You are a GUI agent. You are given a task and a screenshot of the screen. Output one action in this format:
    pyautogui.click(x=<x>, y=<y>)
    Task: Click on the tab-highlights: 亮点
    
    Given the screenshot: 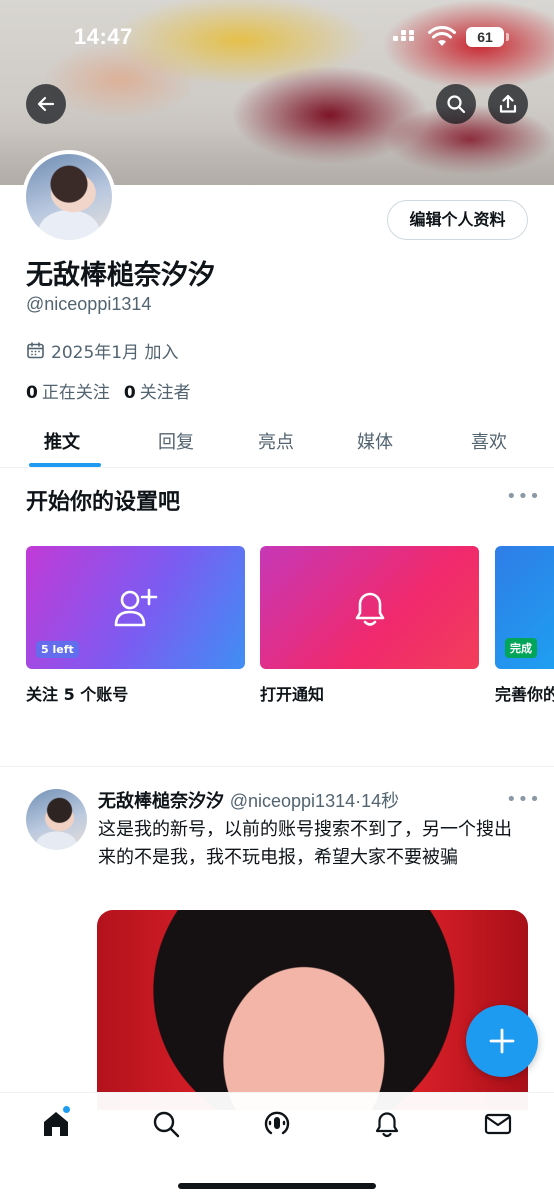 What is the action you would take?
    pyautogui.click(x=276, y=441)
    